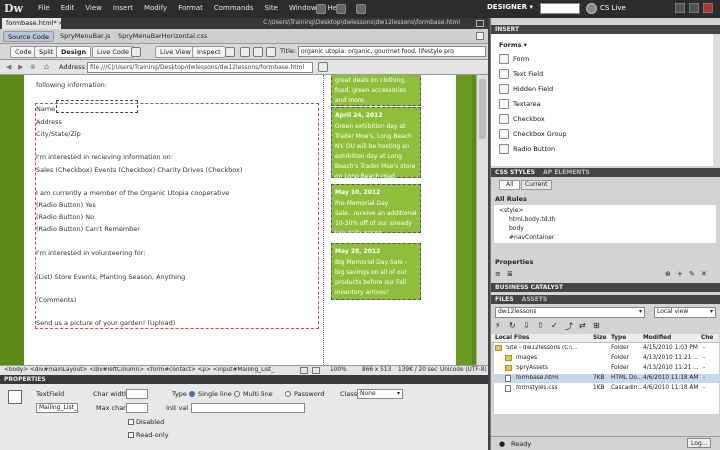 This screenshot has width=720, height=450. I want to click on hand-tool-icon, so click(316, 370).